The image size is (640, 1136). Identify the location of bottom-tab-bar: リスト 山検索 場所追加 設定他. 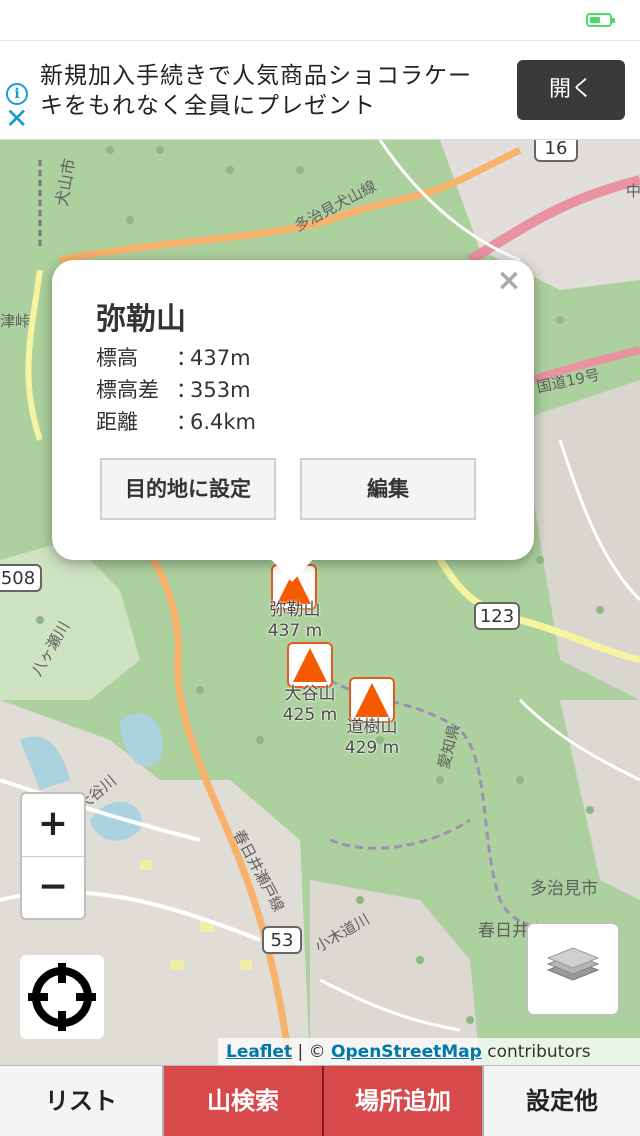
(320, 1100).